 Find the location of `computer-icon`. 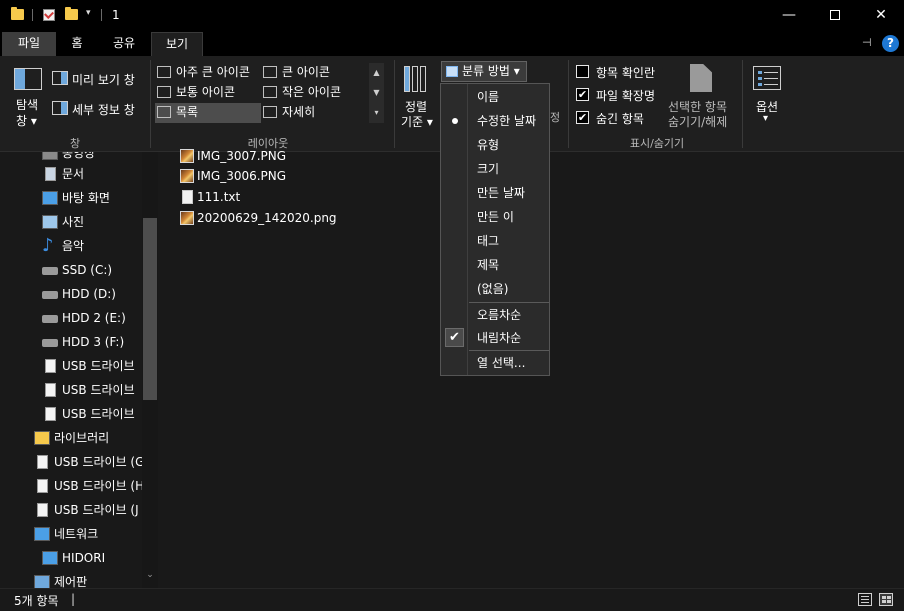

computer-icon is located at coordinates (50, 558).